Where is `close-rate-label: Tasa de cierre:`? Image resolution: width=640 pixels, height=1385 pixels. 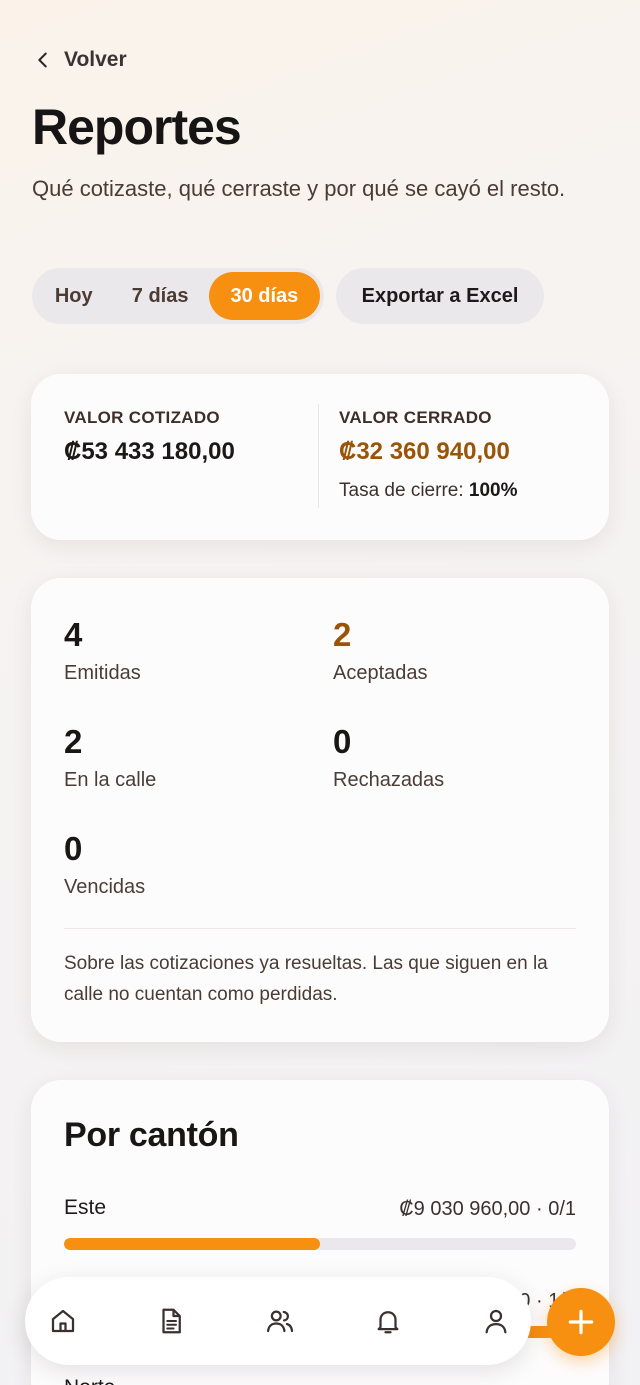 close-rate-label: Tasa de cierre: is located at coordinates (401, 490).